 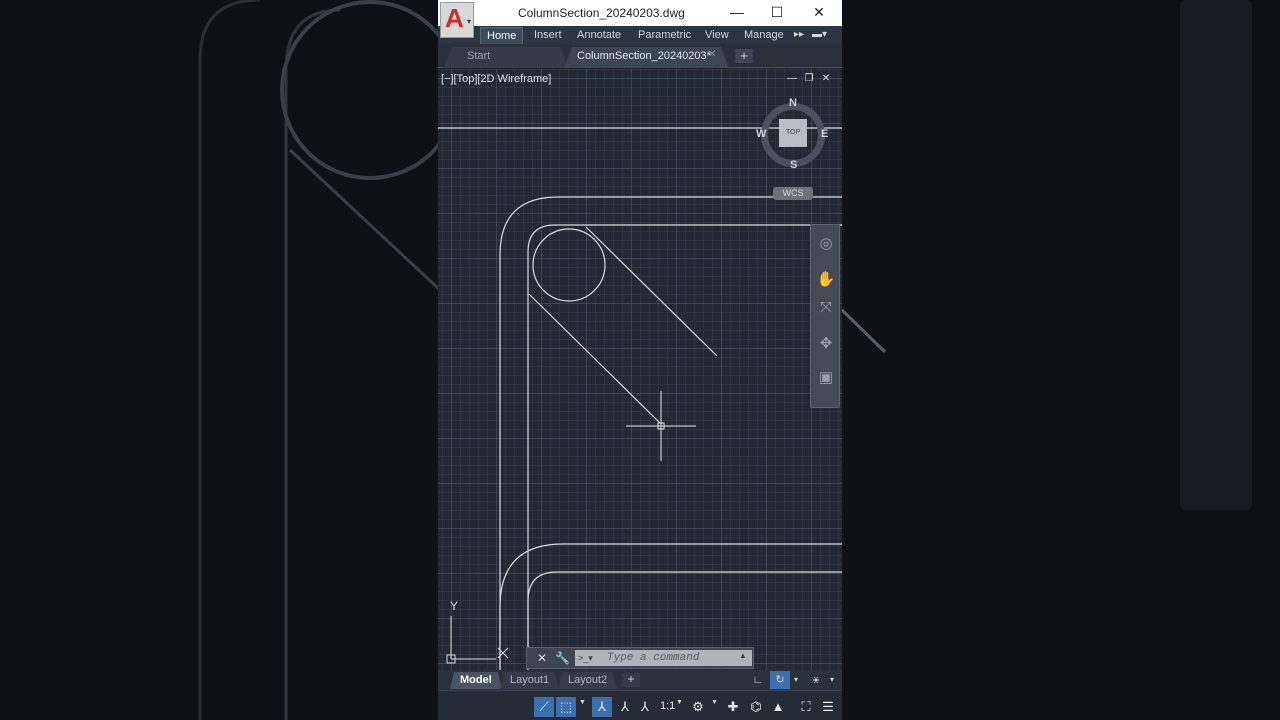 What do you see at coordinates (778, 707) in the screenshot?
I see `hardware-acceleration-icon: ▲` at bounding box center [778, 707].